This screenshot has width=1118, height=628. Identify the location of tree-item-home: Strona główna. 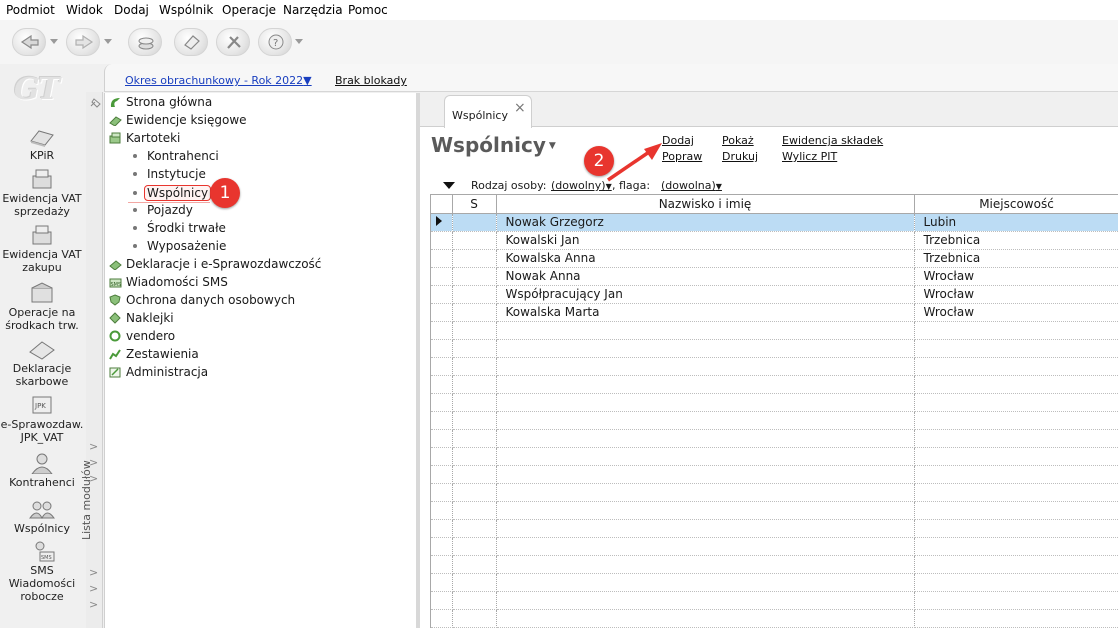
(160, 102).